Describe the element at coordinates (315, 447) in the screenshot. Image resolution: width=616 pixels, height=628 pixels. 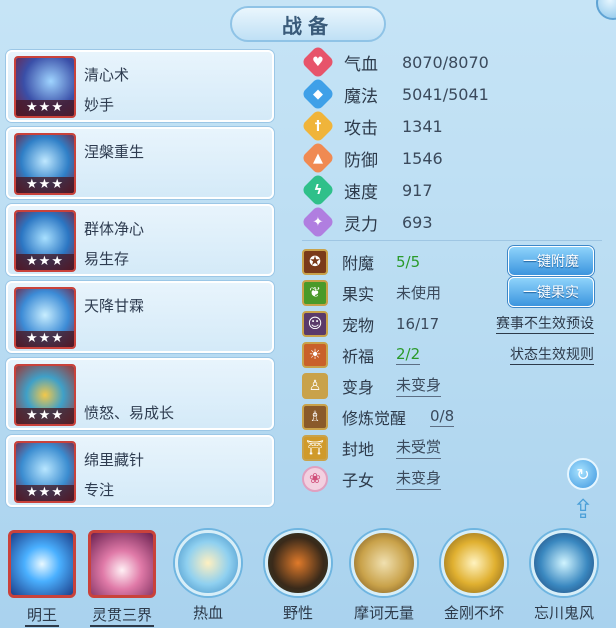
I see `gate-icon: ⛩` at that location.